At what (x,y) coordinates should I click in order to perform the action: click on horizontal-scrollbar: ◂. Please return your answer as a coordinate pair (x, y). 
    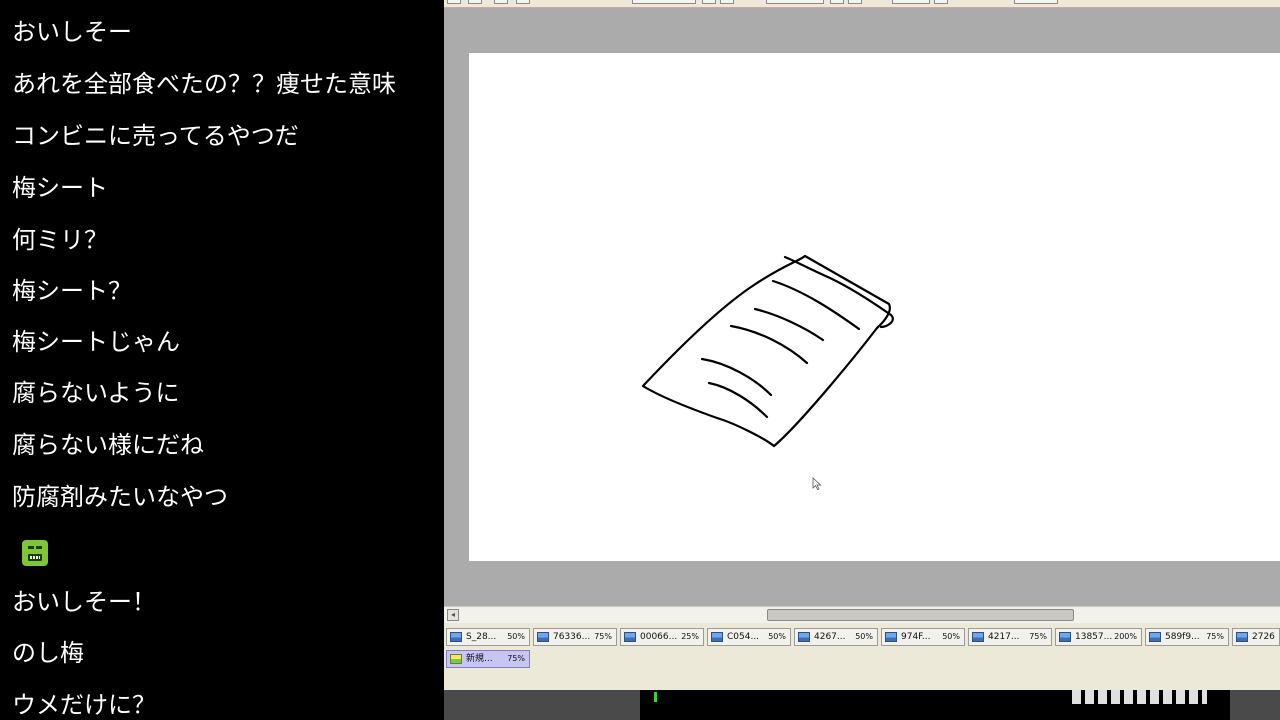
    Looking at the image, I should click on (862, 614).